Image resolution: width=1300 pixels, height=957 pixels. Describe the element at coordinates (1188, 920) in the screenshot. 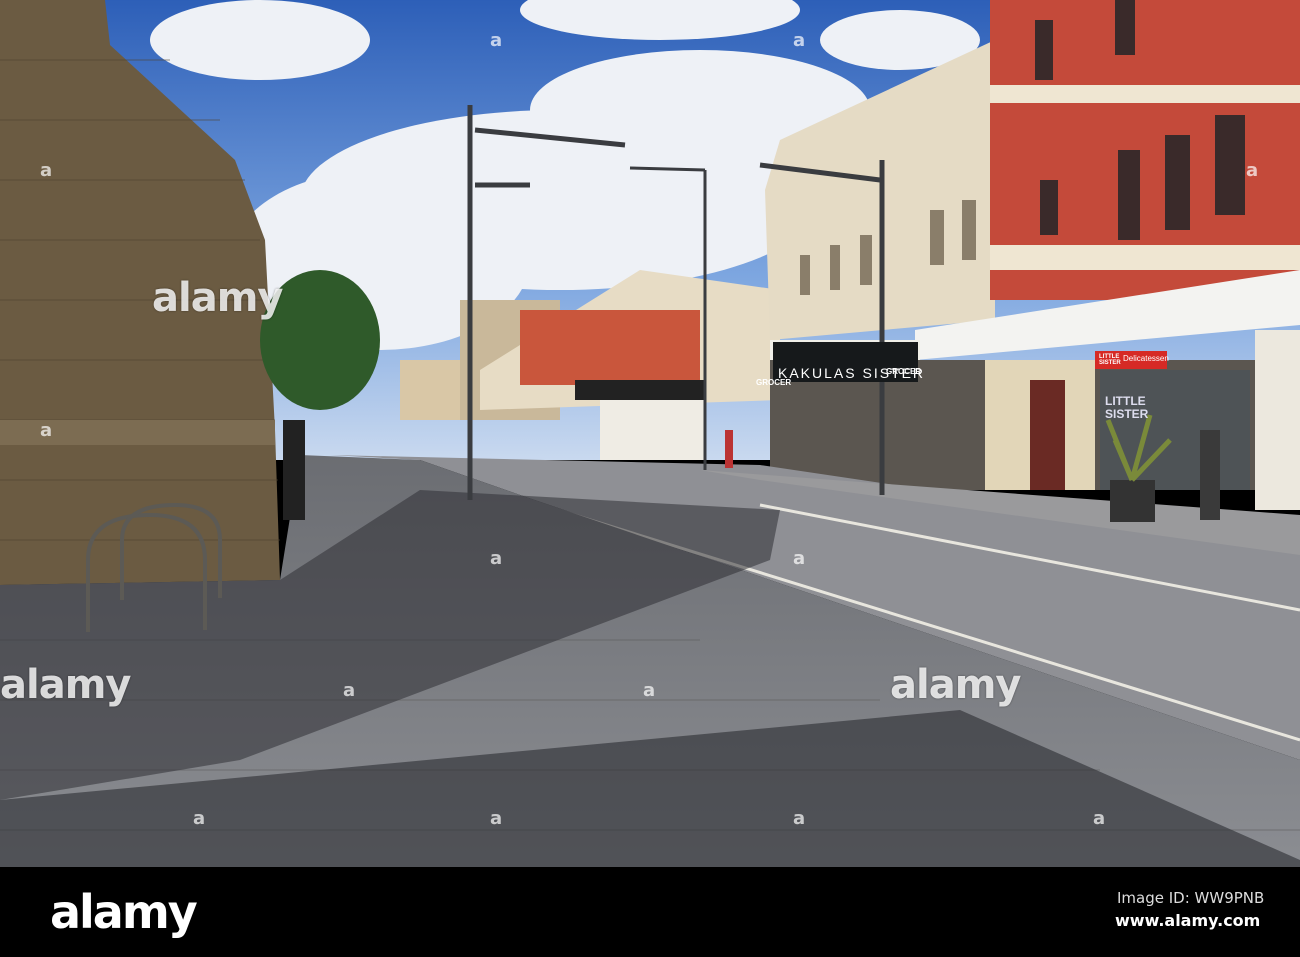

I see `site-url: www.alamy.com` at that location.